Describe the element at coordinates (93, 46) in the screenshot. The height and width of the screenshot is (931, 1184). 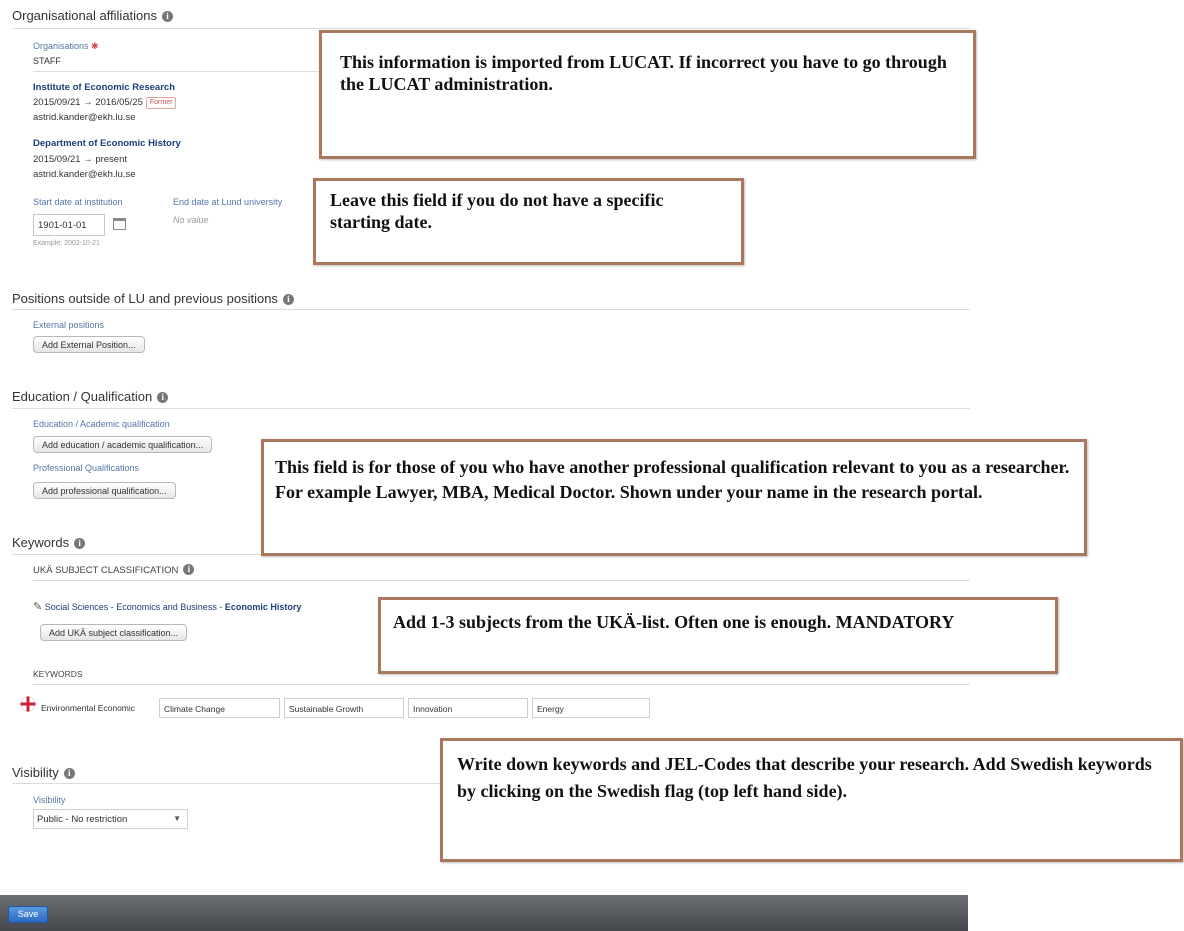
I see `required-icon: ✱` at that location.